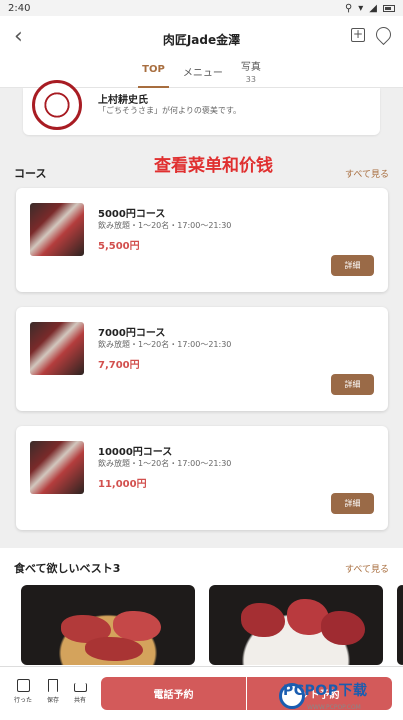  What do you see at coordinates (367, 568) in the screenshot?
I see `best-see-all-link: すべて見る` at bounding box center [367, 568].